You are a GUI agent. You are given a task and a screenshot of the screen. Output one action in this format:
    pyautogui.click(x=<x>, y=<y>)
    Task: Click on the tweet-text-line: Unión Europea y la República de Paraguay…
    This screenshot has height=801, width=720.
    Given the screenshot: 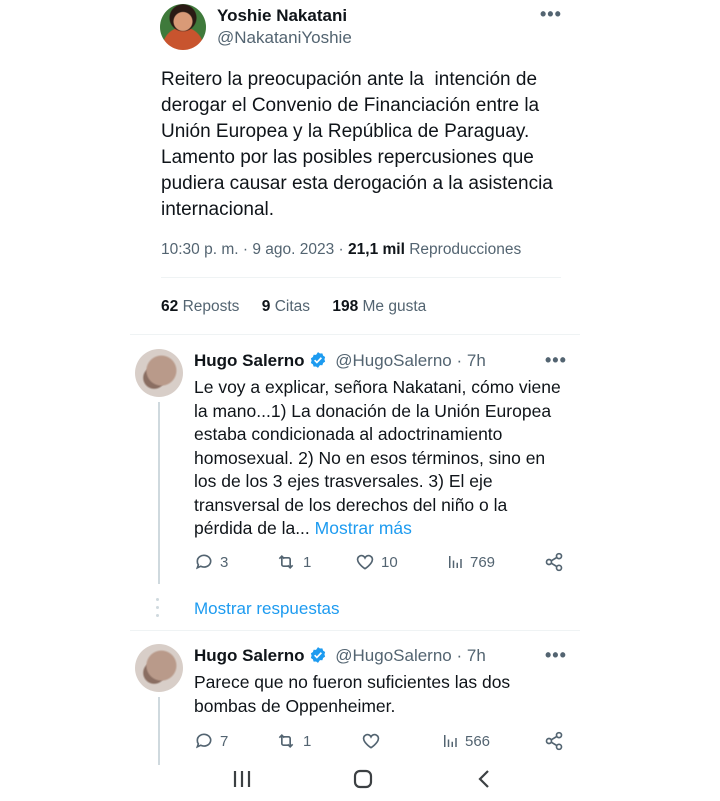 What is the action you would take?
    pyautogui.click(x=345, y=131)
    